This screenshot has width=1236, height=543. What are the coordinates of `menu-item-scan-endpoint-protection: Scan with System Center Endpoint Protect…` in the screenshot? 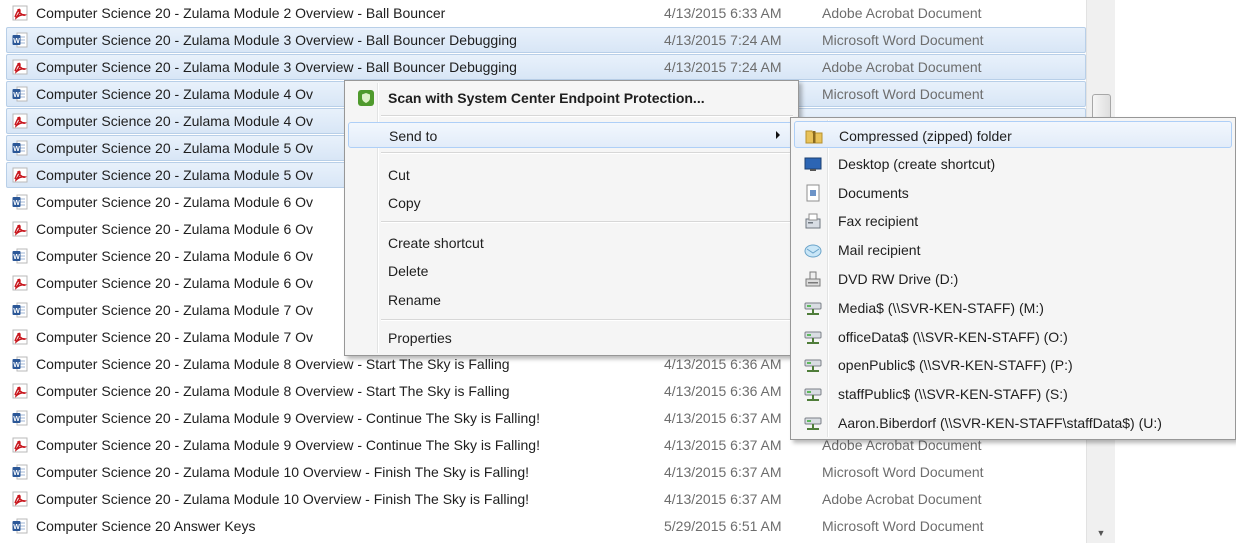 It's located at (571, 98).